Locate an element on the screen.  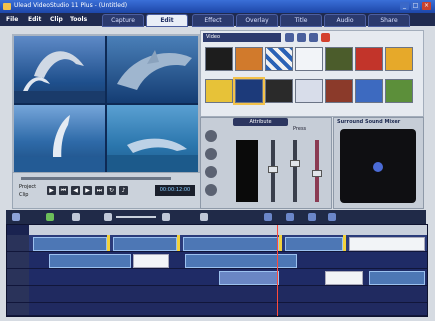
folder-icon is located at coordinates (301, 37).